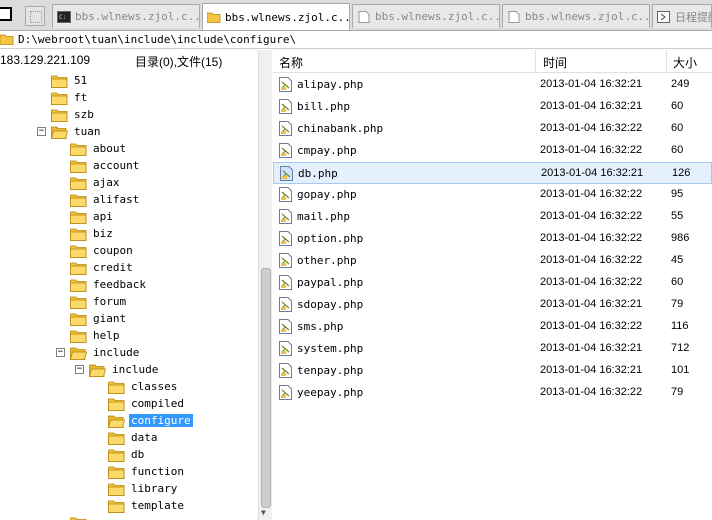 This screenshot has width=712, height=520. Describe the element at coordinates (330, 348) in the screenshot. I see `file-name: system.php` at that location.